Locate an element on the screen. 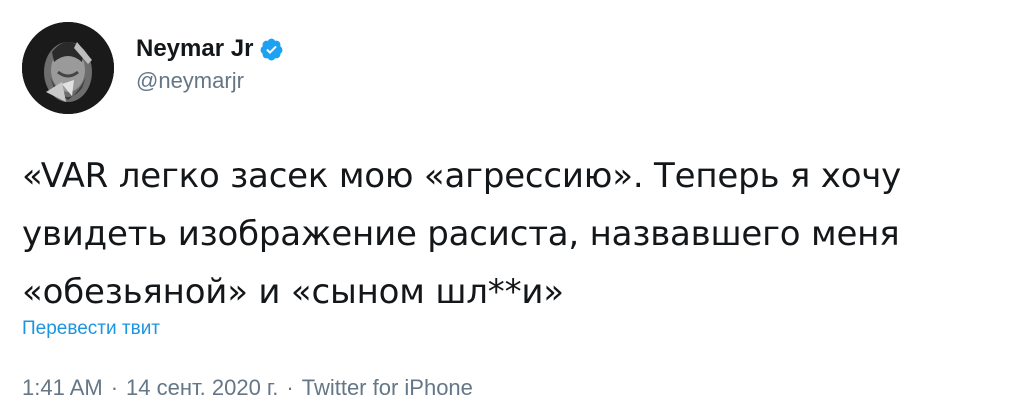 The width and height of the screenshot is (1010, 412). display-name-row: Neymar Jr is located at coordinates (210, 49).